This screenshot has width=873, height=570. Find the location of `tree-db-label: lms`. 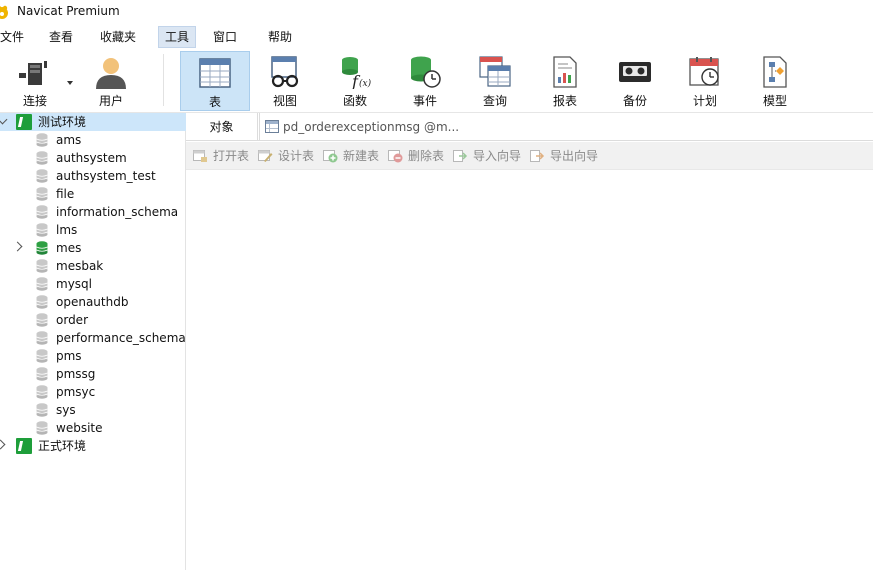

tree-db-label: lms is located at coordinates (67, 230).